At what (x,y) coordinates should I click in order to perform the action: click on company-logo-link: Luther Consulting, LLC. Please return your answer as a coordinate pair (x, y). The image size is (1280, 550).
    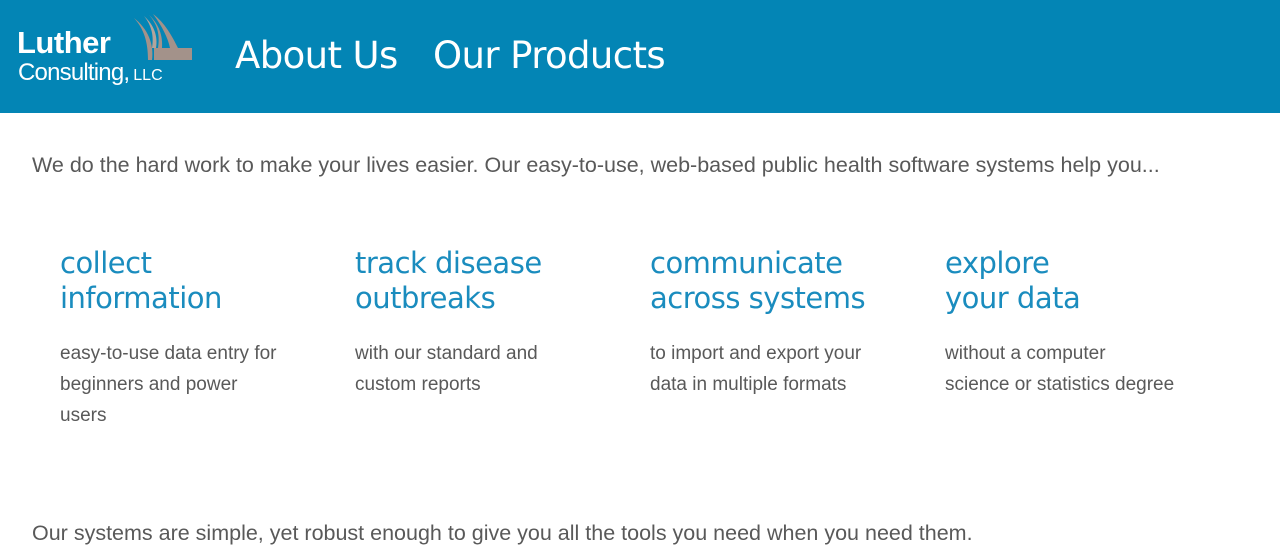
    Looking at the image, I should click on (104, 53).